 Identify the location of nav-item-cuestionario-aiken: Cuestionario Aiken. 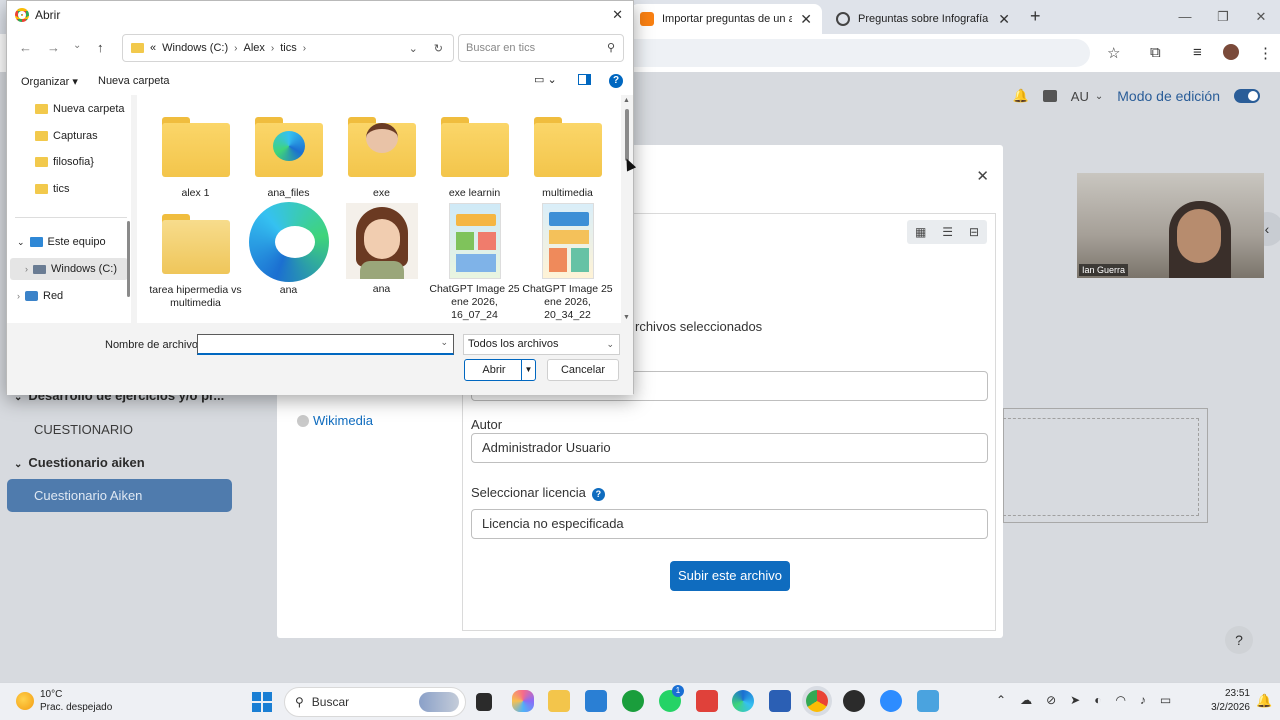
(119, 495).